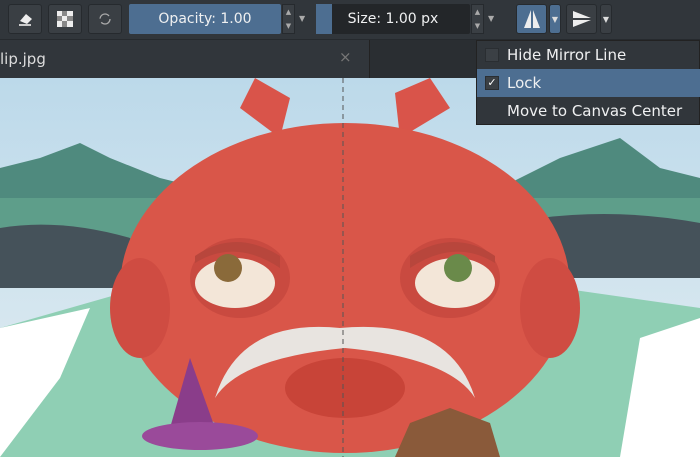  I want to click on mirror-vertical-dropdown: ▼, so click(606, 19).